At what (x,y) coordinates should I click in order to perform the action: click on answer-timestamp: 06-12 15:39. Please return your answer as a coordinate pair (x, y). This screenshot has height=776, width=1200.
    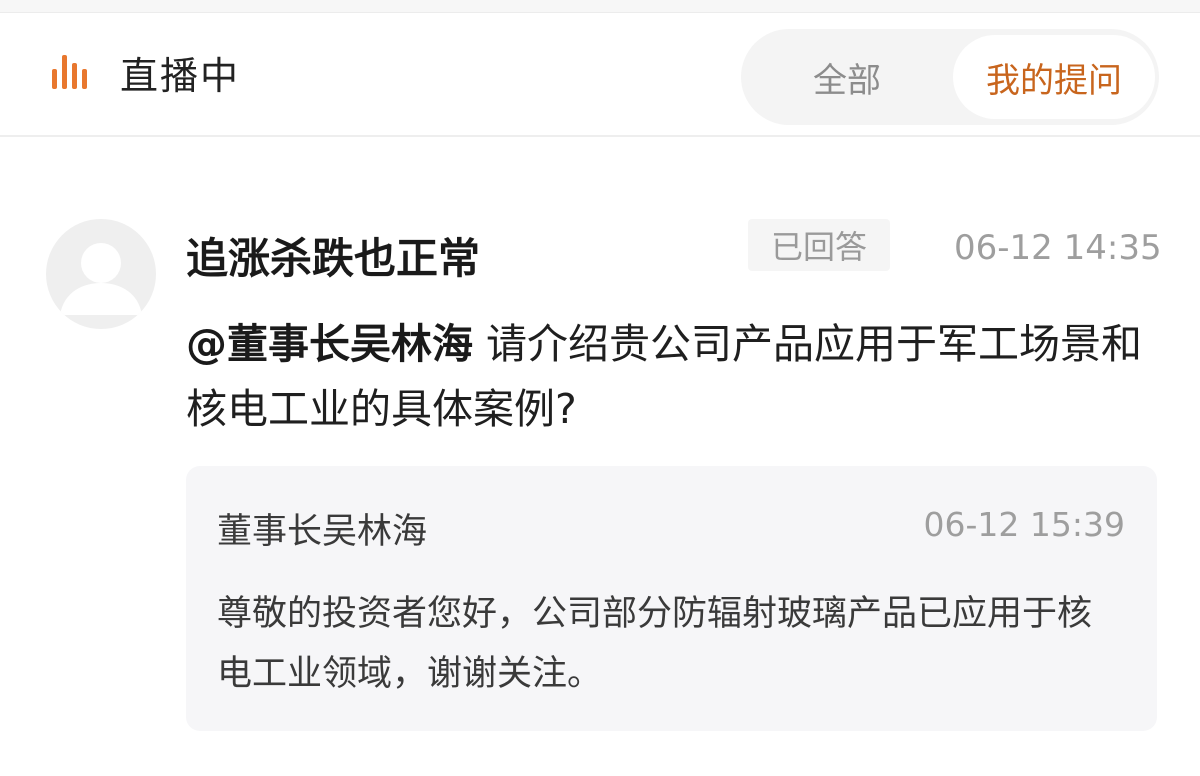
    Looking at the image, I should click on (1024, 524).